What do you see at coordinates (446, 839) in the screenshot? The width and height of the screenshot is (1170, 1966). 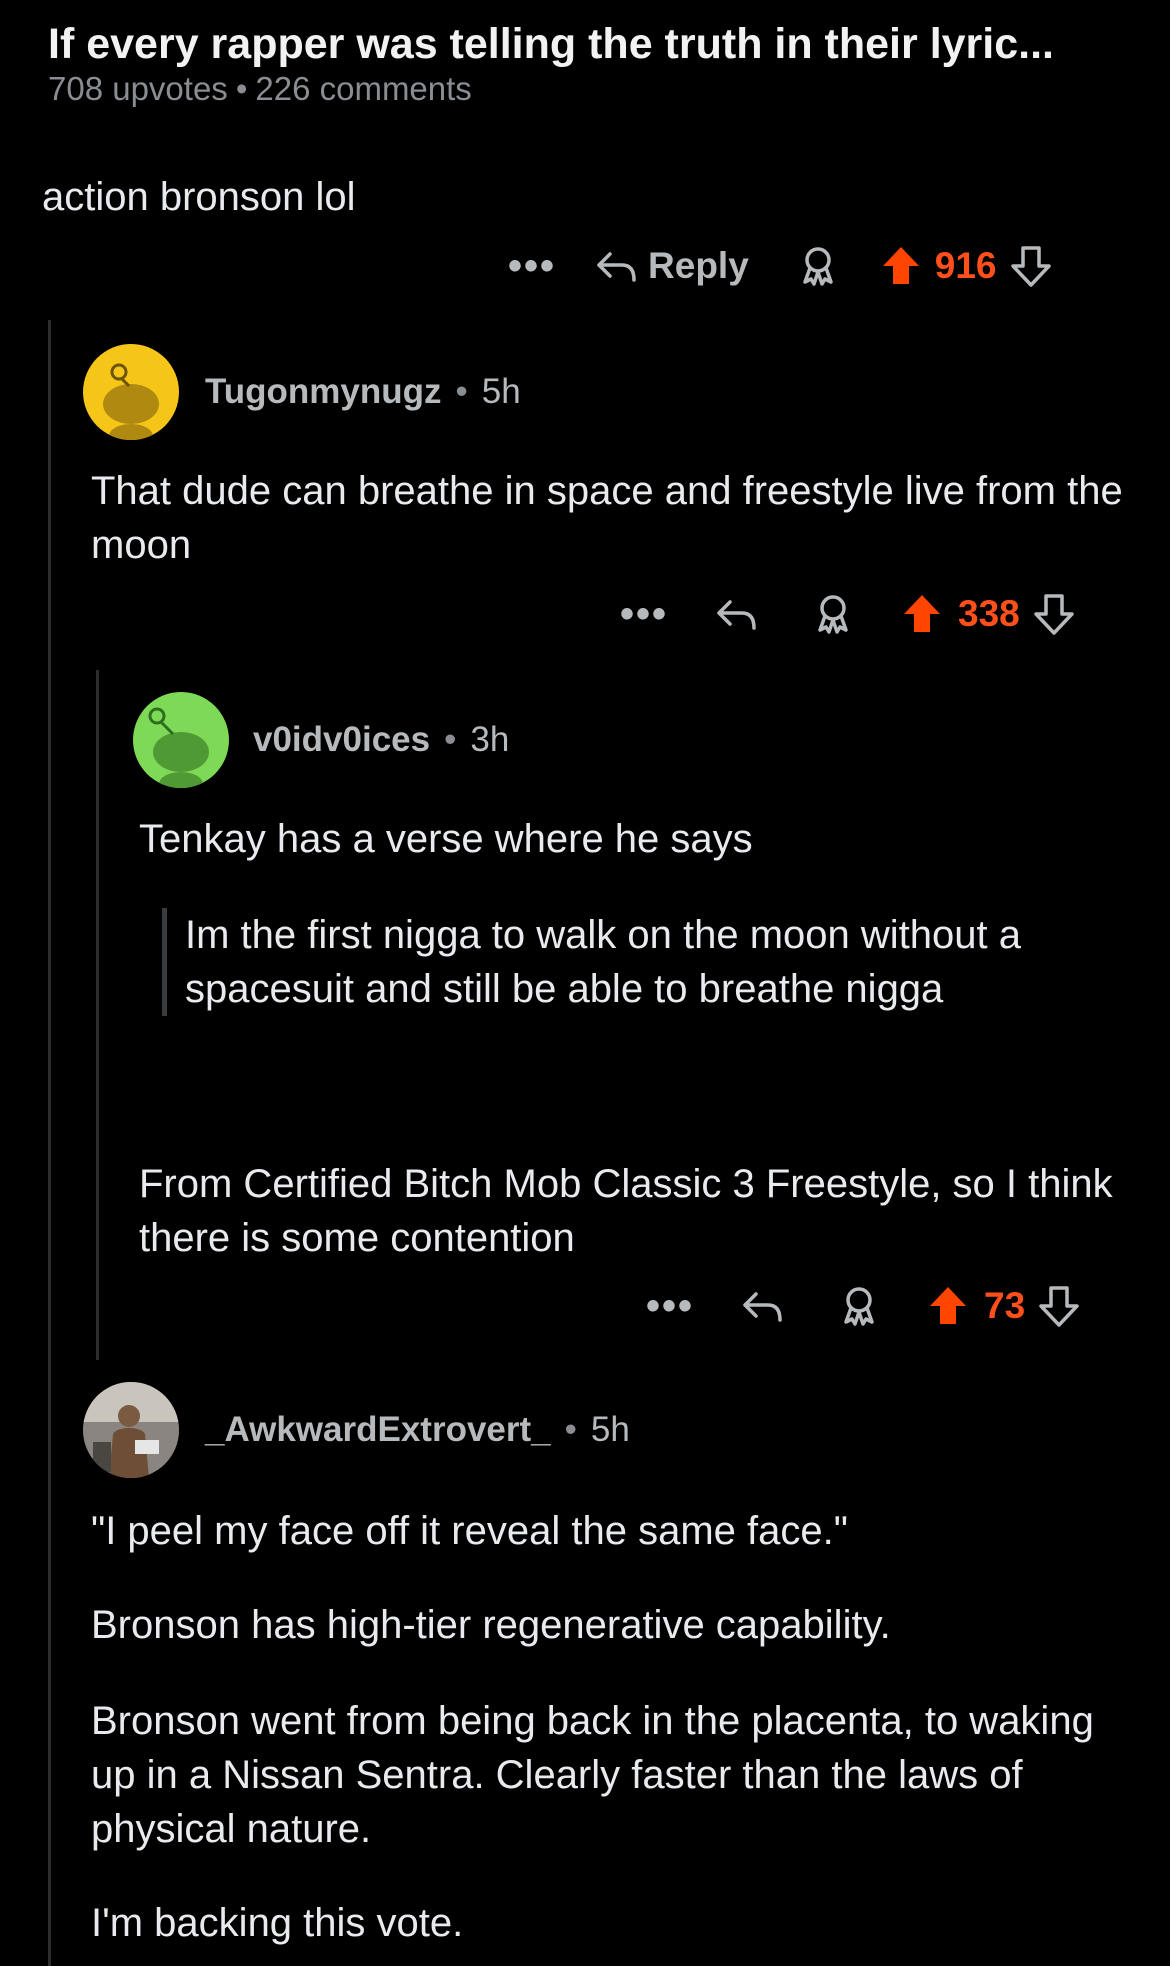 I see `comment-body: Tenkay has a verse where he says` at bounding box center [446, 839].